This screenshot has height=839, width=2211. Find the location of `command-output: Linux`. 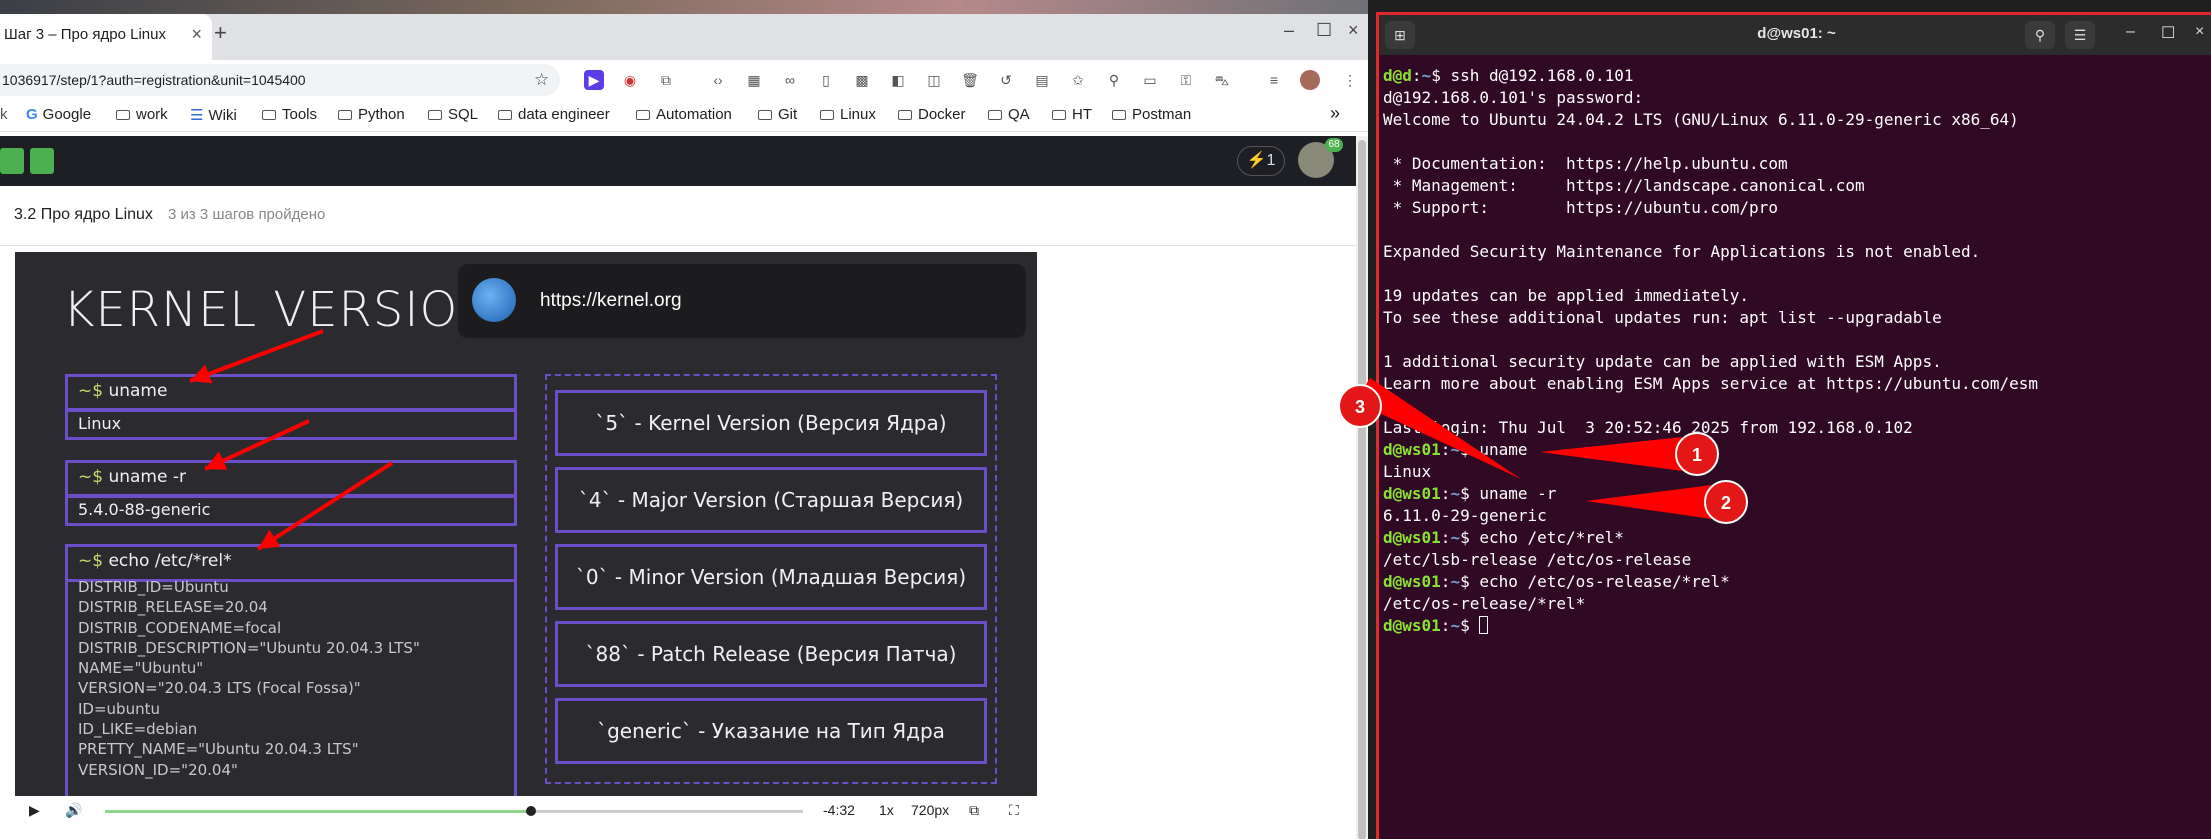

command-output: Linux is located at coordinates (291, 424).